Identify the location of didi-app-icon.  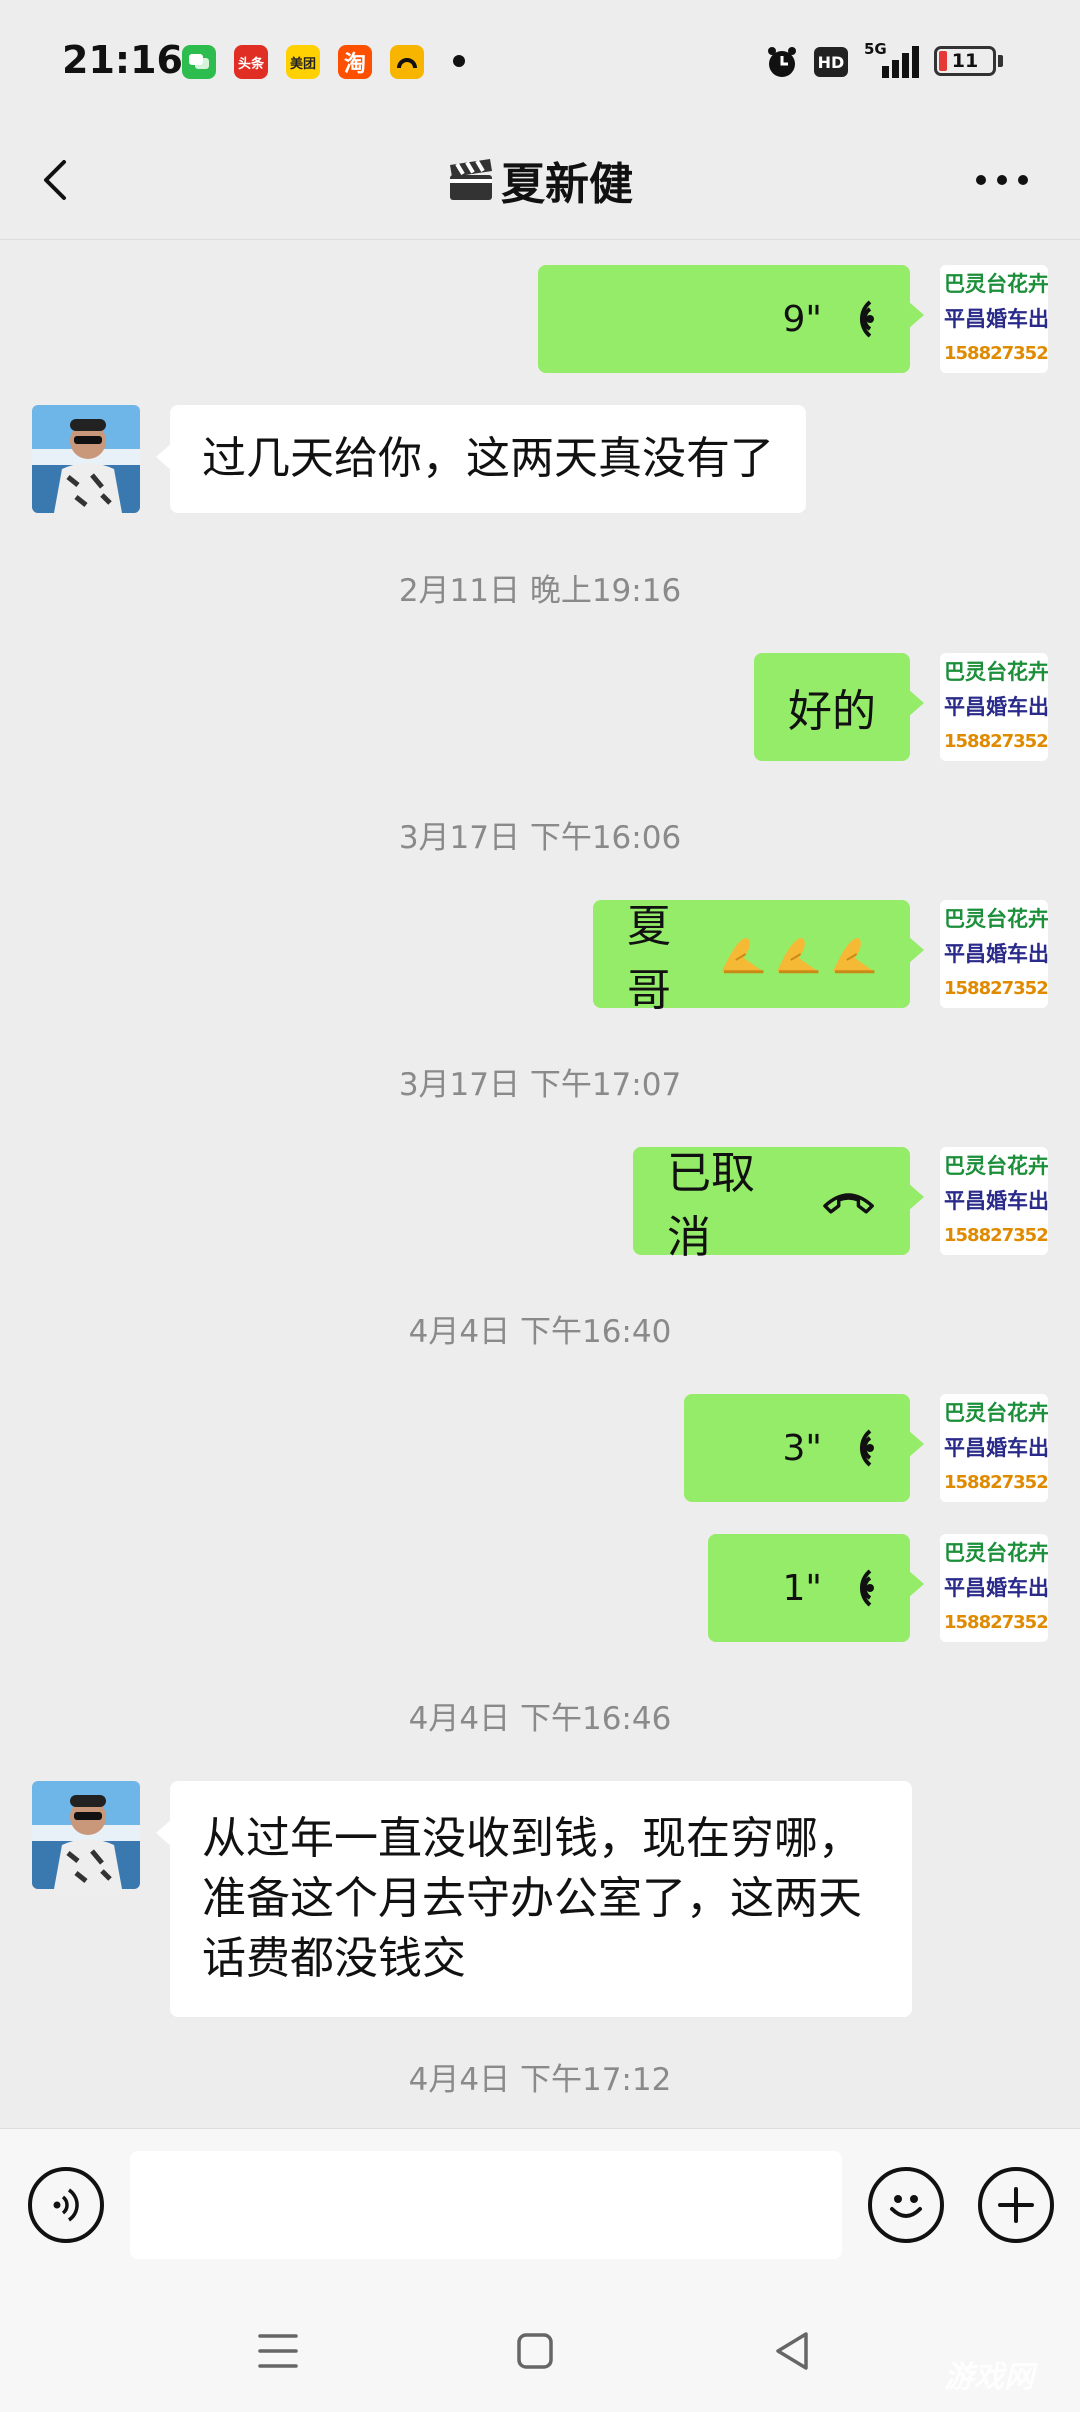
(407, 62).